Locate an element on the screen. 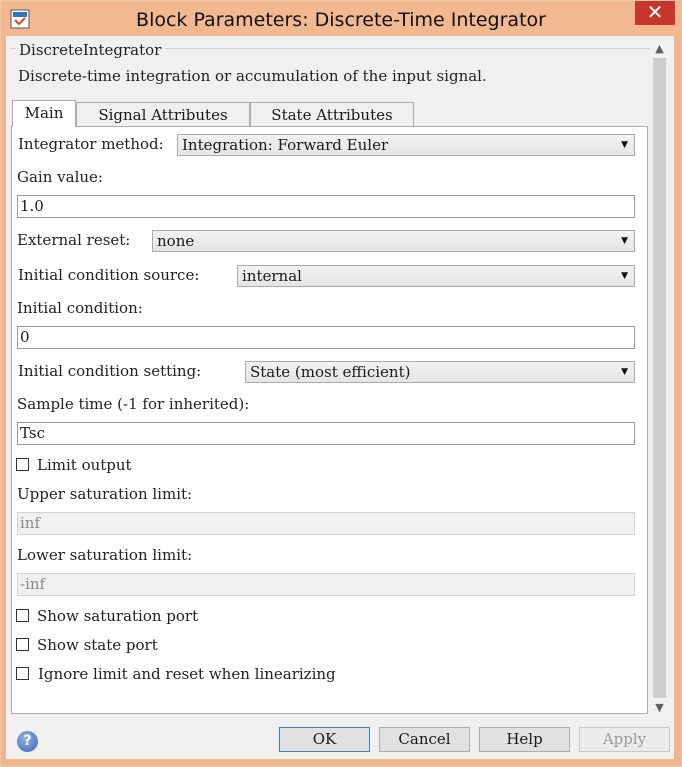  scroll-up-icon: ▲ is located at coordinates (659, 48).